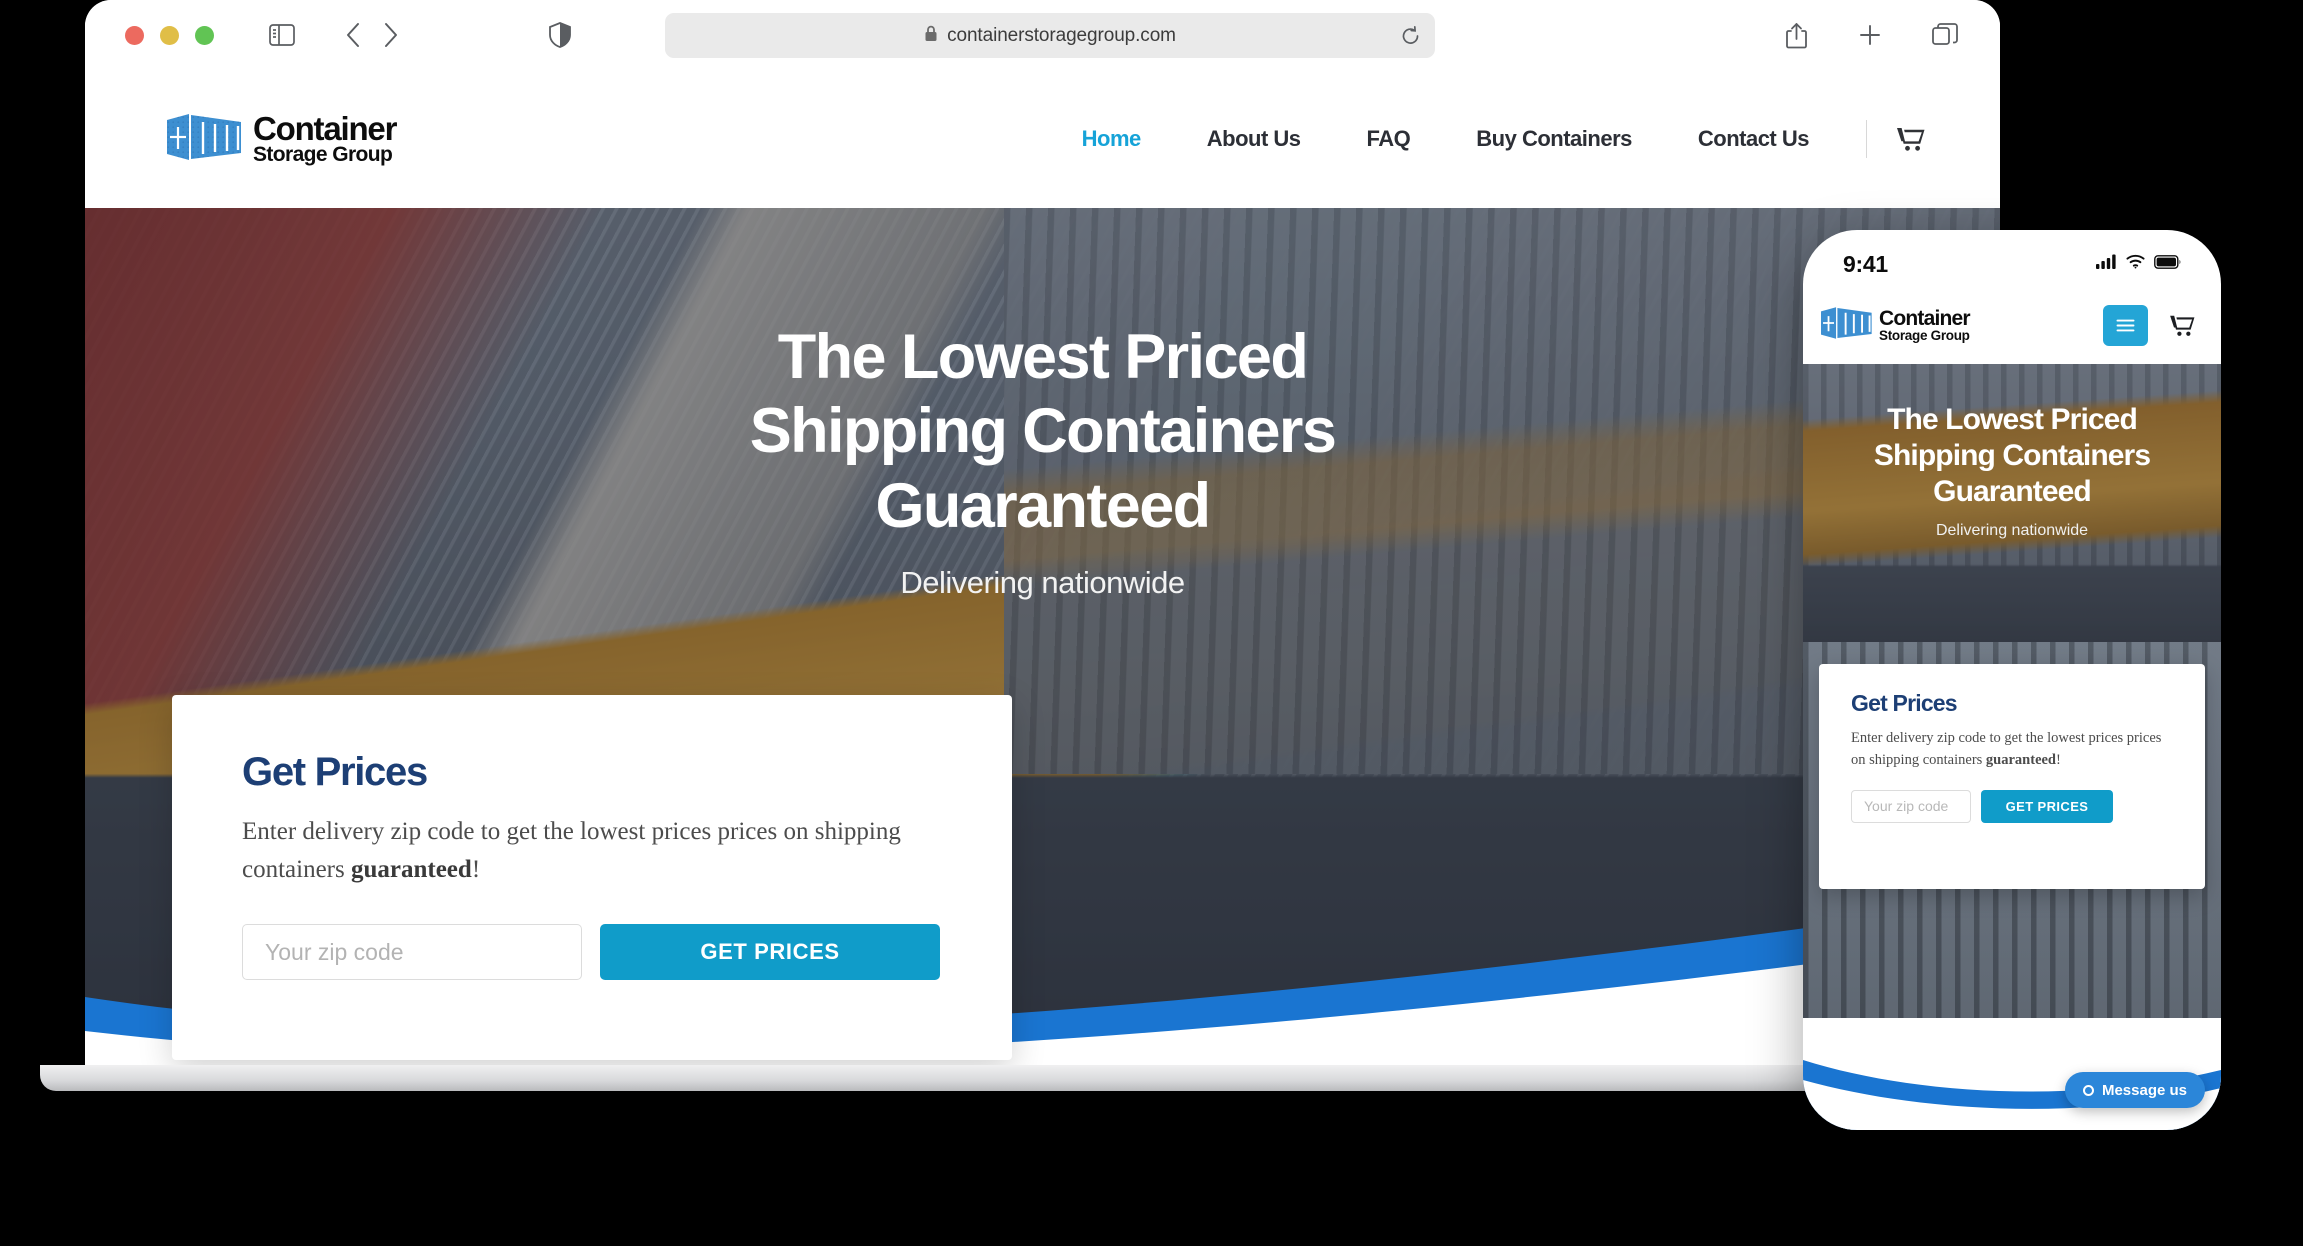 This screenshot has width=2303, height=1246. I want to click on phone-status-icons, so click(2138, 264).